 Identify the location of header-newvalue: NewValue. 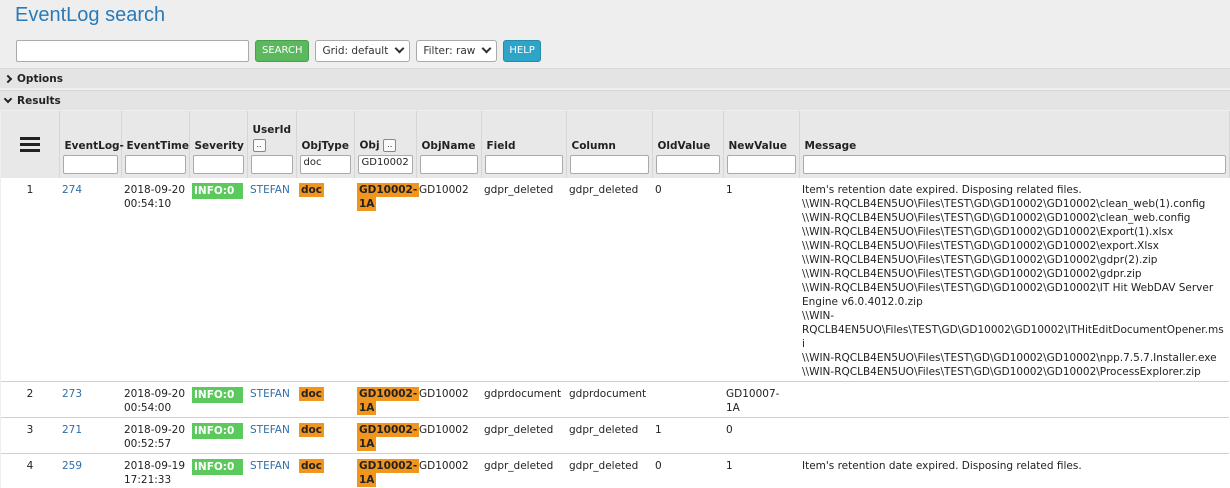
(761, 144).